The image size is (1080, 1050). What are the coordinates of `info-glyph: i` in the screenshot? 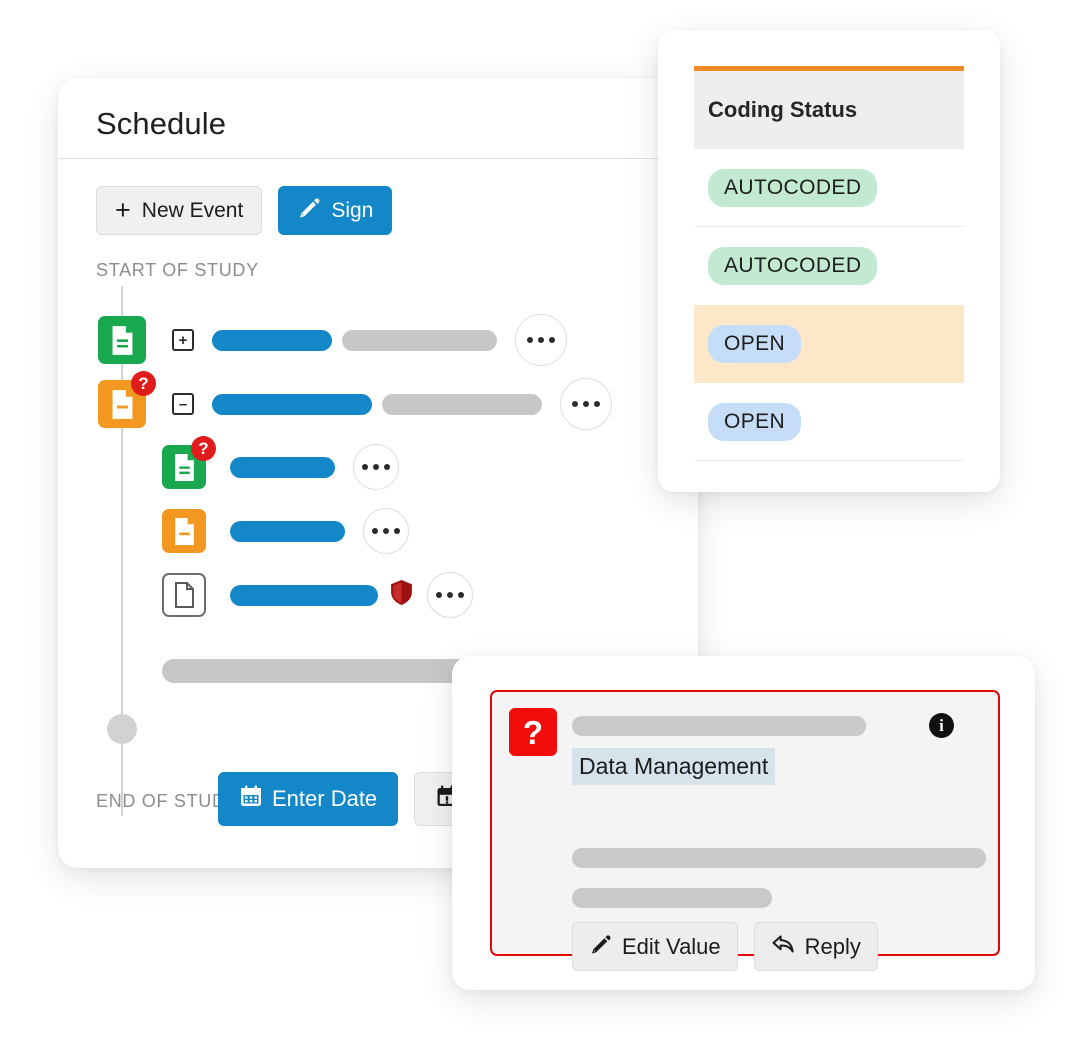 It's located at (941, 725).